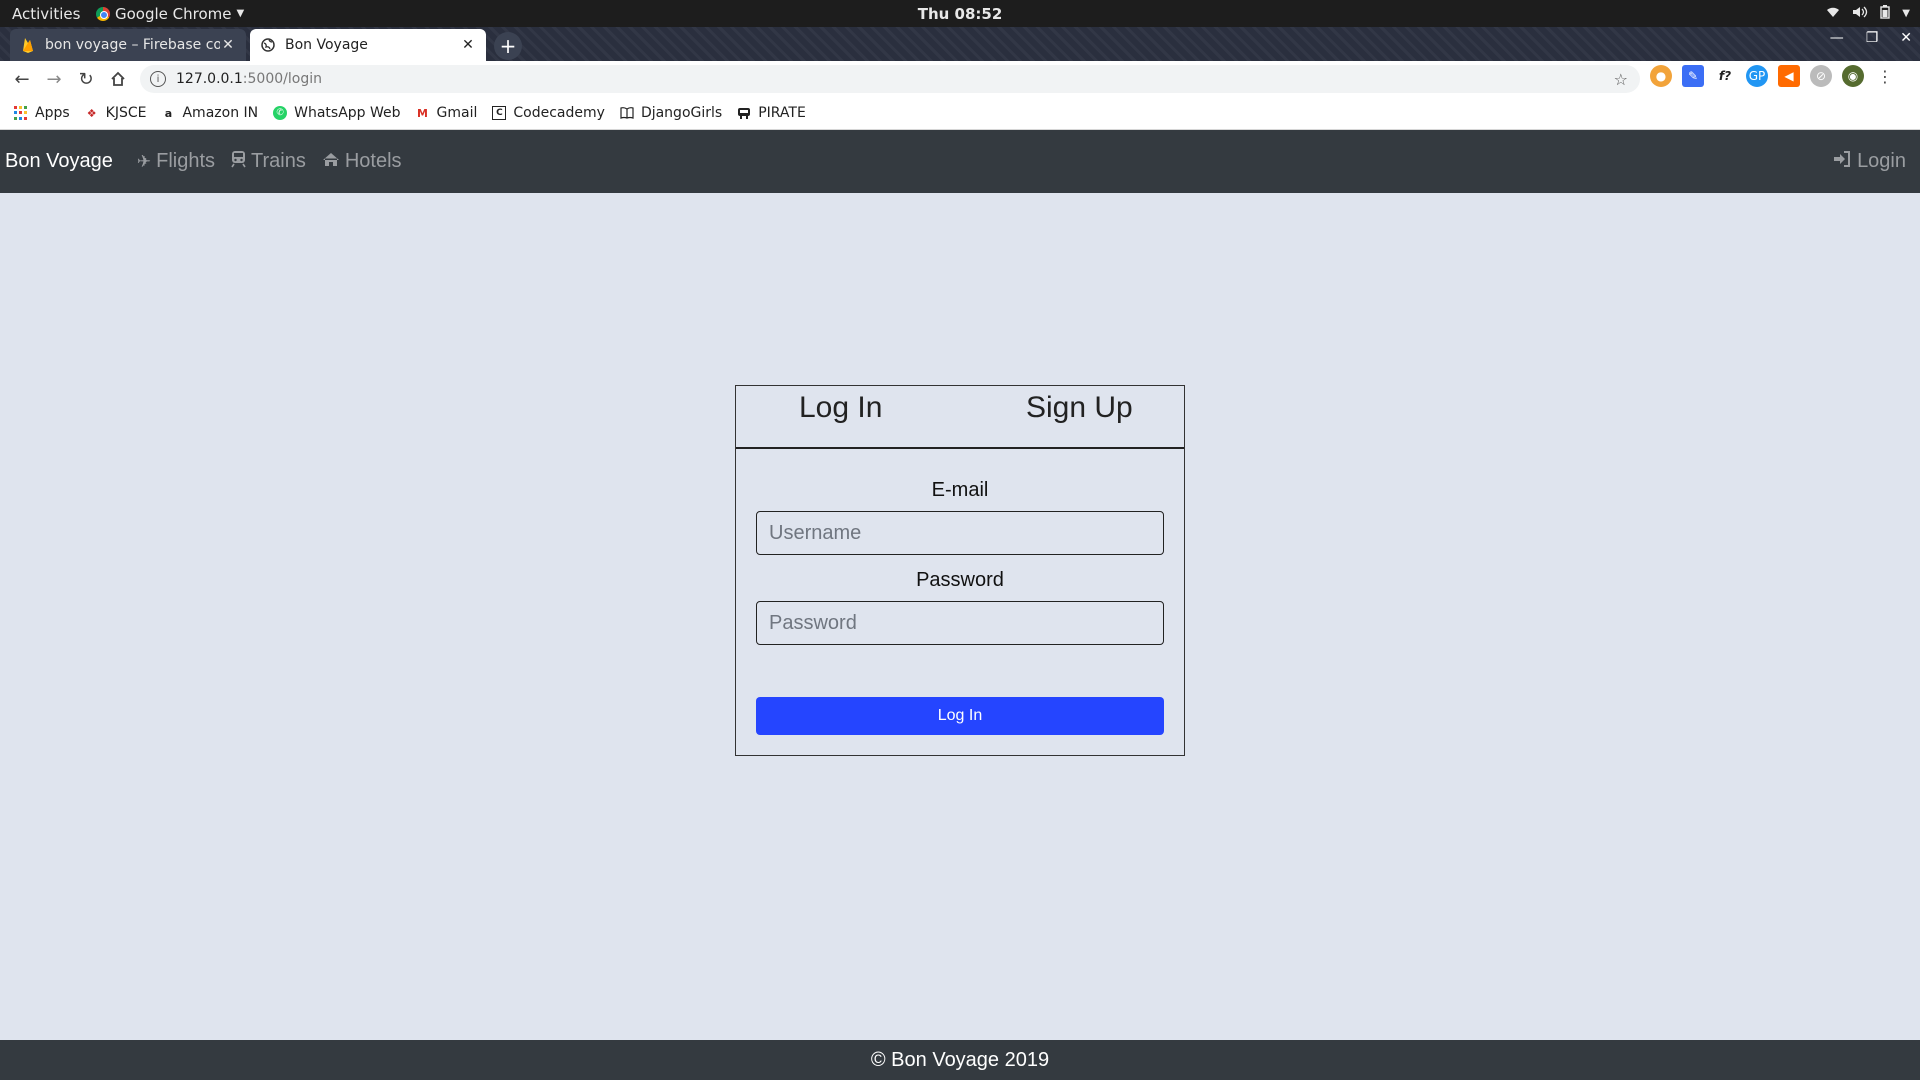  Describe the element at coordinates (1693, 76) in the screenshot. I see `pen-extension-icon: ✎` at that location.